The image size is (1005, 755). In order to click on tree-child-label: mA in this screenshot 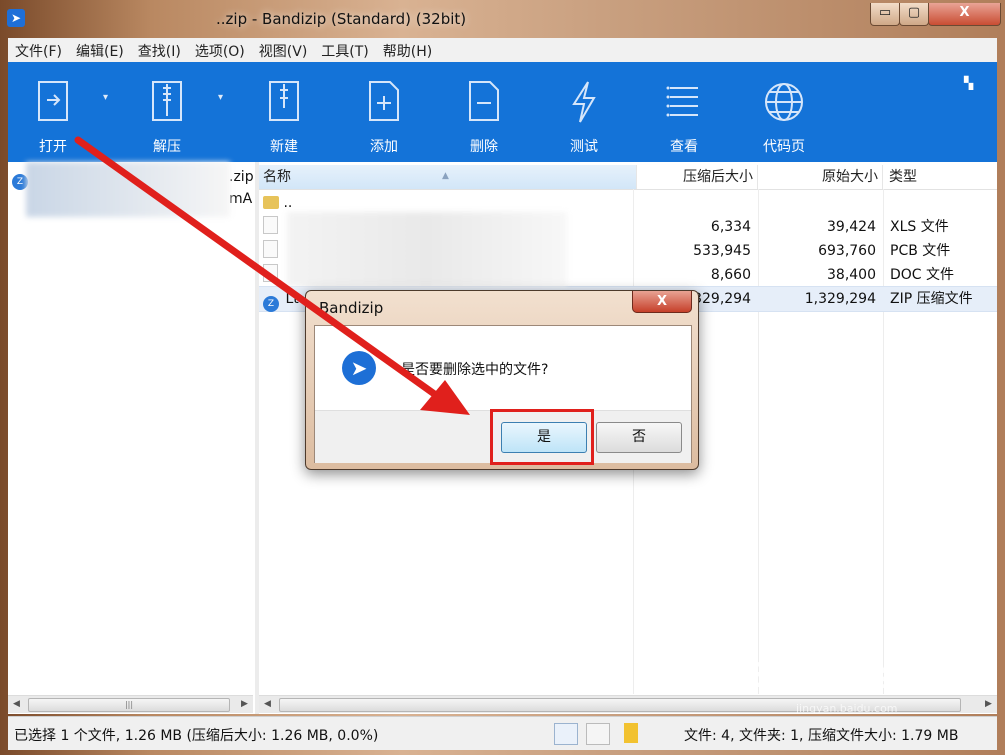, I will do `click(241, 199)`.